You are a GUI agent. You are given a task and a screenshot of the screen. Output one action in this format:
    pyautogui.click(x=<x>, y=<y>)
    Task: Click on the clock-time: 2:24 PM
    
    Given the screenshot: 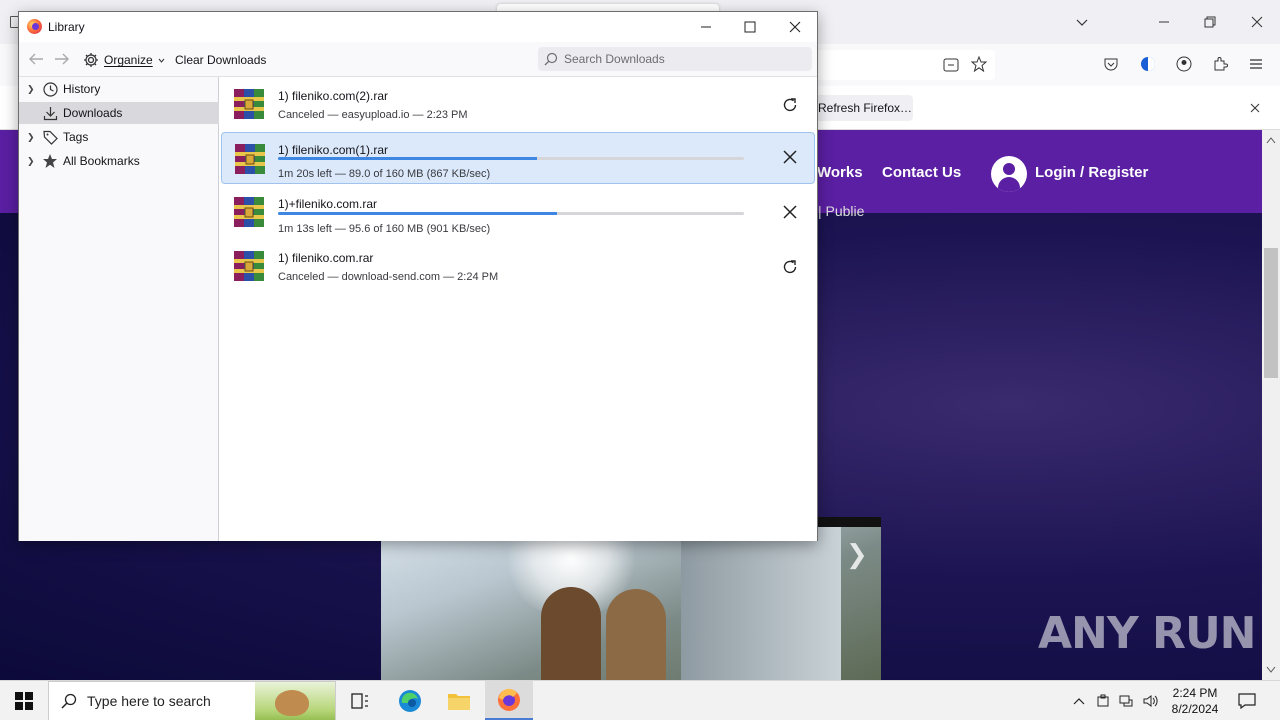 What is the action you would take?
    pyautogui.click(x=1195, y=693)
    